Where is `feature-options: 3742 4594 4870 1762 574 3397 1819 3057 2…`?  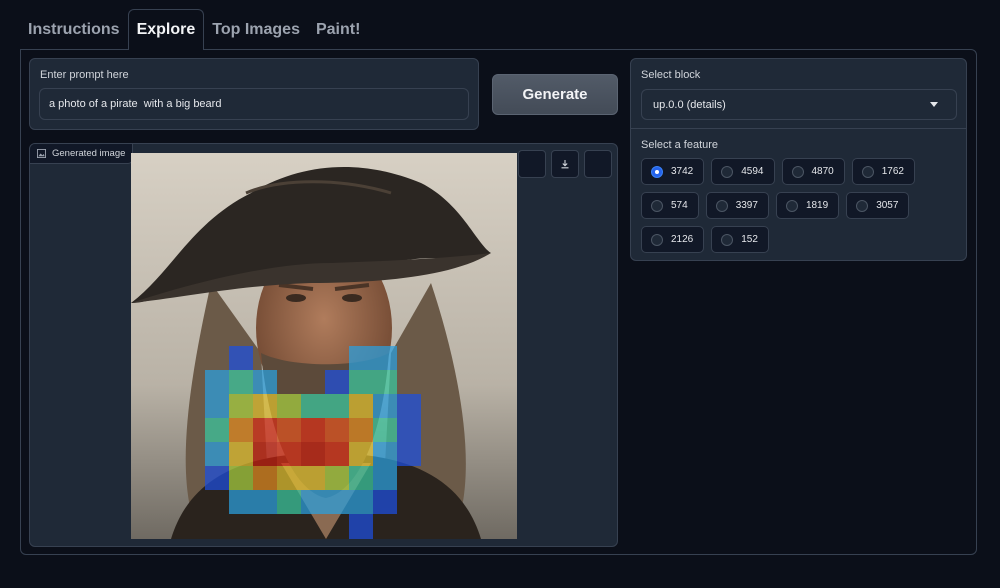
feature-options: 3742 4594 4870 1762 574 3397 1819 3057 2… is located at coordinates (801, 209).